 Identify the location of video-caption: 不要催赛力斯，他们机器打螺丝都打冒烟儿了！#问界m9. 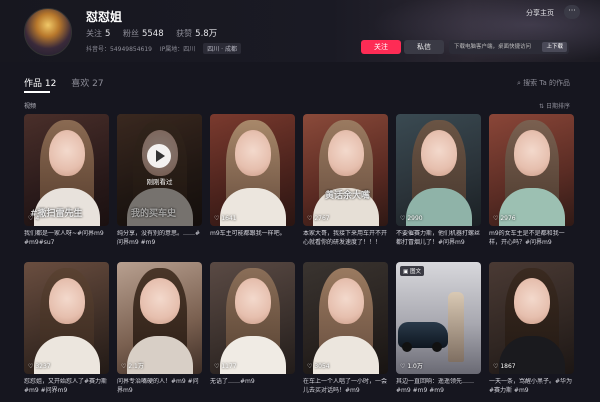
(438, 238).